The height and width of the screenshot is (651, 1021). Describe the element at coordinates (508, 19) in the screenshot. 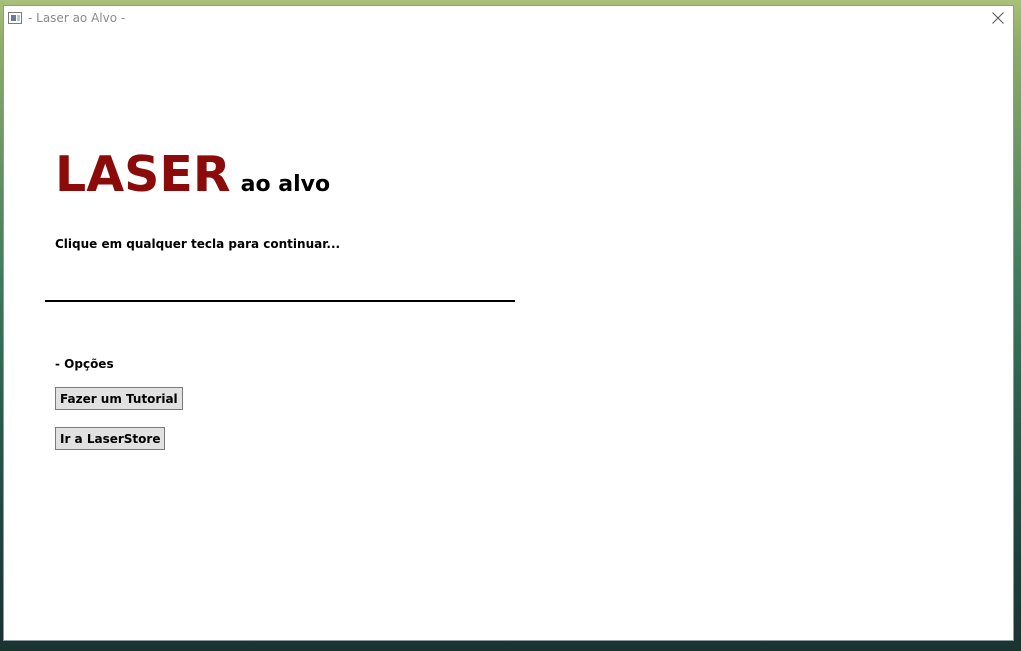

I see `title-bar: - Laser ao Alvo -` at that location.